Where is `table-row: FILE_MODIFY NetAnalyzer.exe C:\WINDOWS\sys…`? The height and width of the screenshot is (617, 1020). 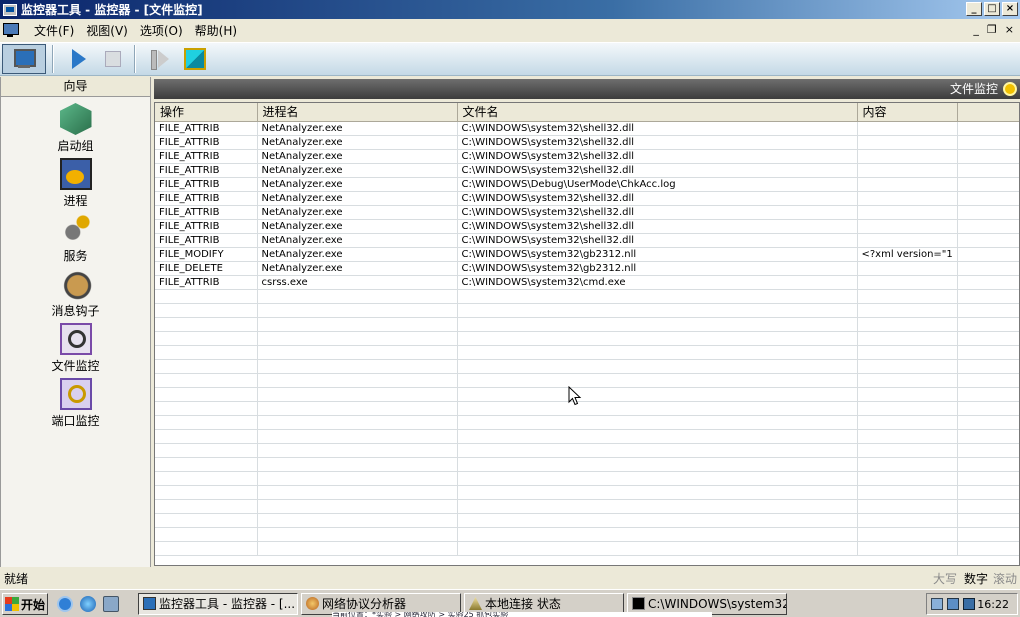
table-row: FILE_MODIFY NetAnalyzer.exe C:\WINDOWS\sys… is located at coordinates (587, 254).